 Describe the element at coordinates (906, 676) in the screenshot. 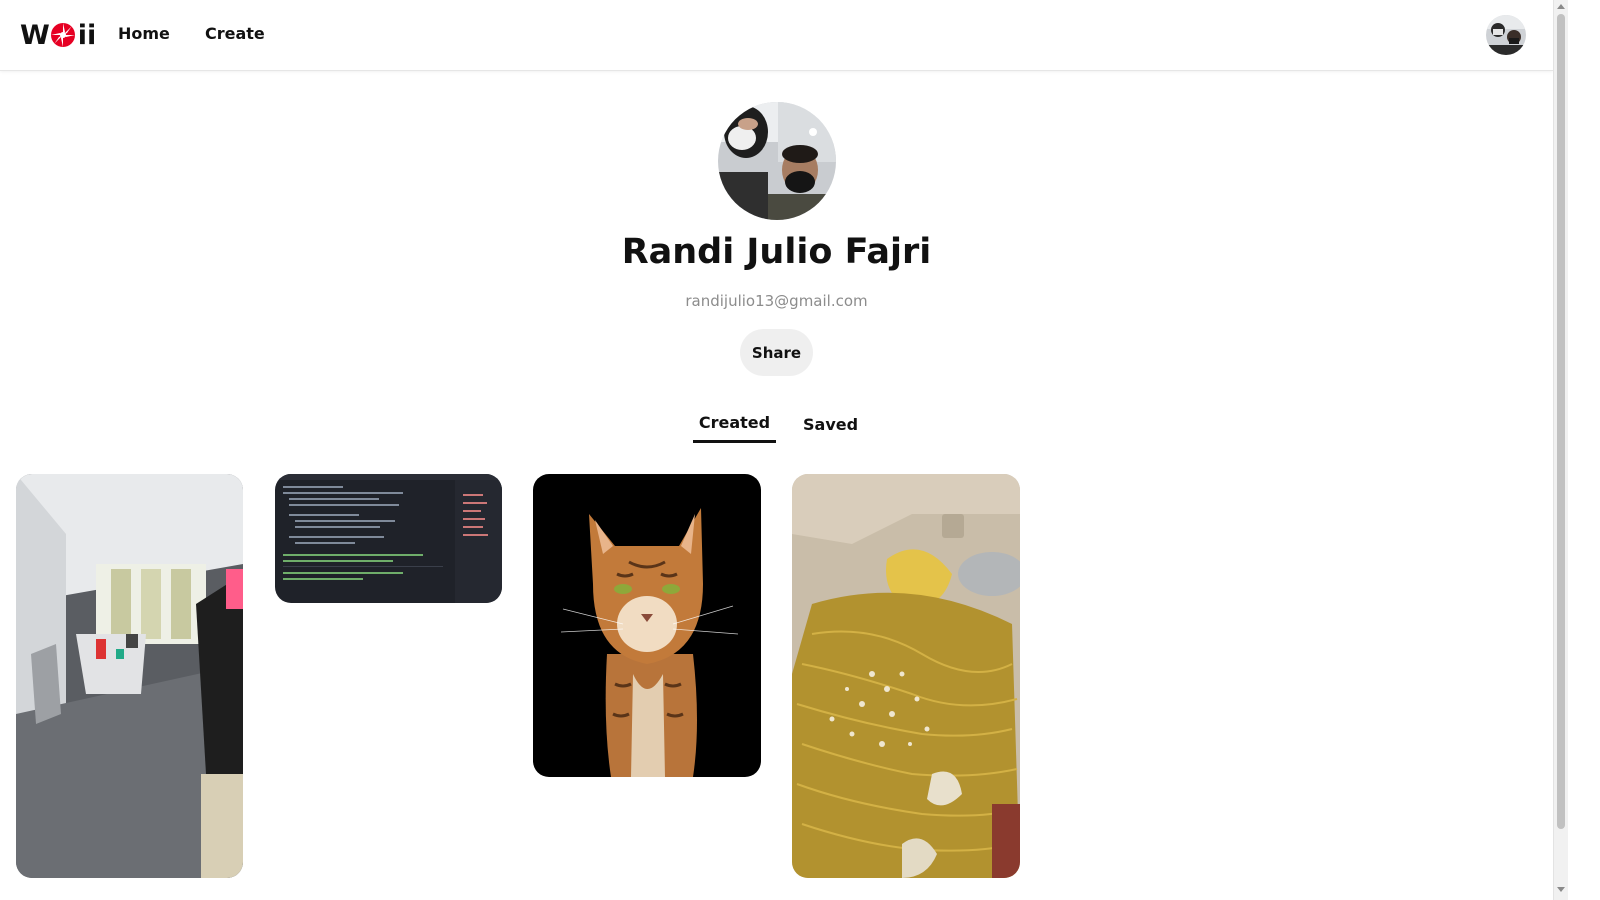

I see `pin-card-noodles` at that location.